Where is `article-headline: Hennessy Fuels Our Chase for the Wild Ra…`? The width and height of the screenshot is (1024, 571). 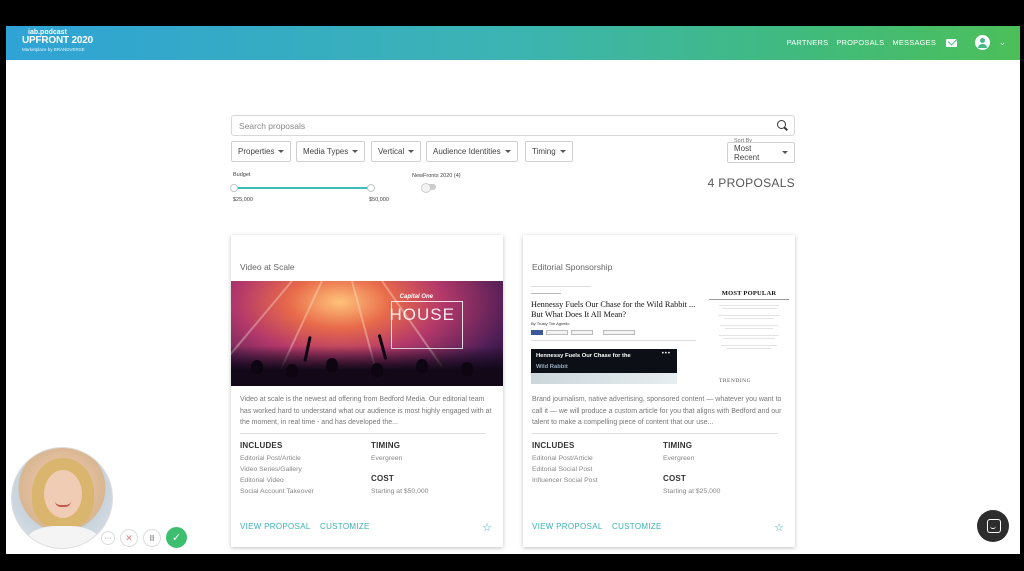
article-headline: Hennessy Fuels Our Chase for the Wild Ra… is located at coordinates (613, 309).